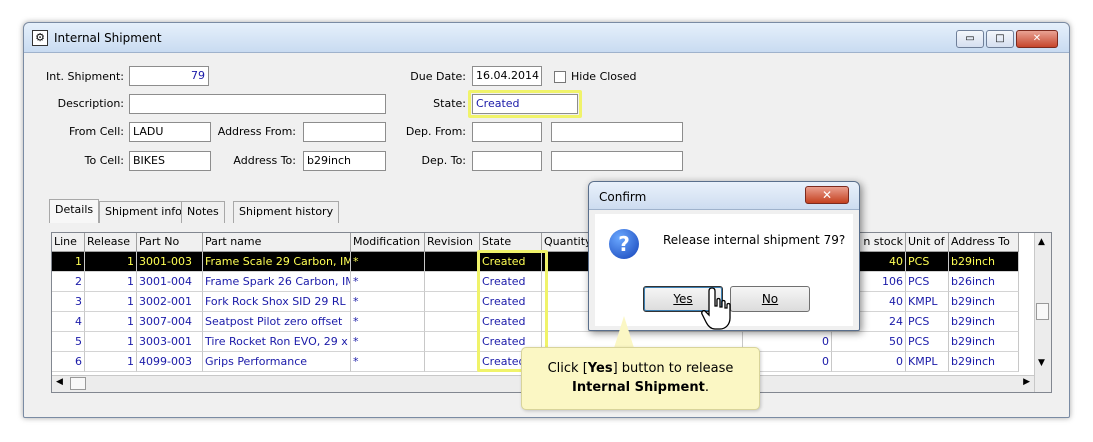  Describe the element at coordinates (111, 242) in the screenshot. I see `col-header-release: Release` at that location.